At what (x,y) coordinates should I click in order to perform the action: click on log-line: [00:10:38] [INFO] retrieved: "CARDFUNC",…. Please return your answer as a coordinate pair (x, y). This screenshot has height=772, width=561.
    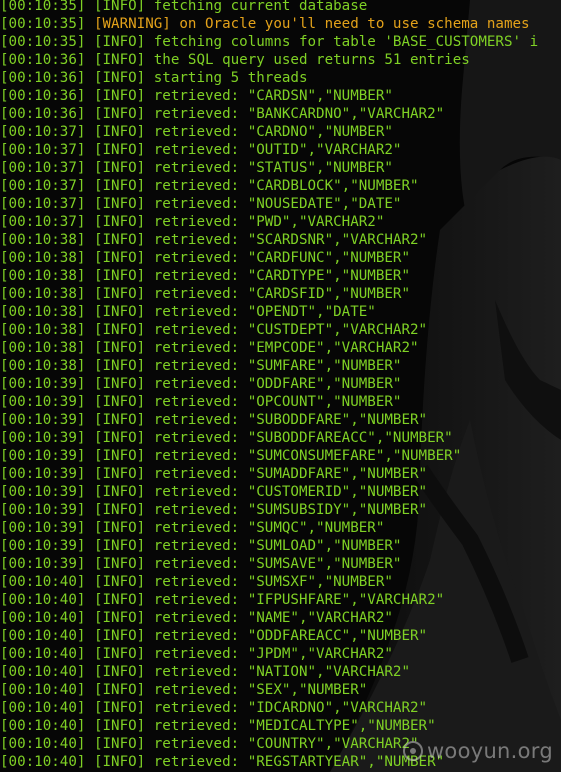
    Looking at the image, I should click on (280, 258).